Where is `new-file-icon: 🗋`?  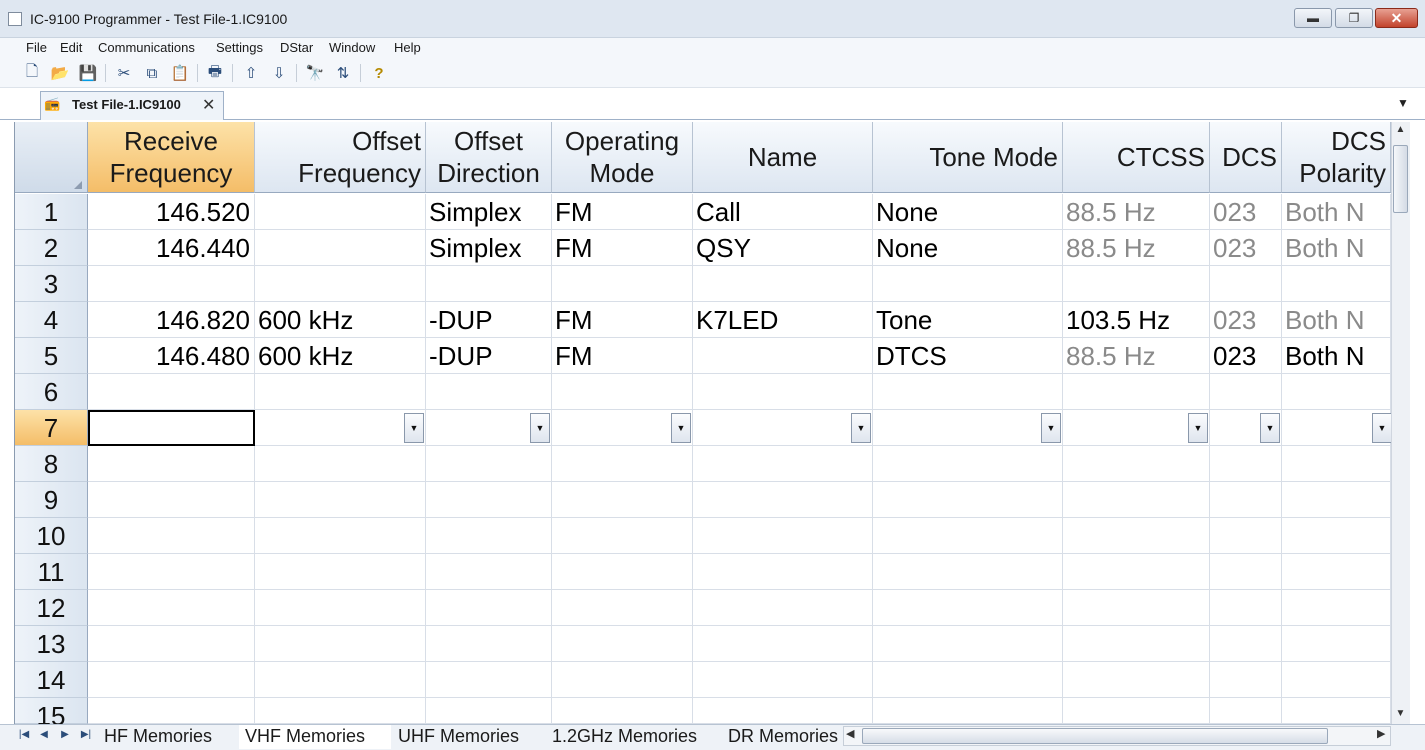
new-file-icon: 🗋 is located at coordinates (32, 72).